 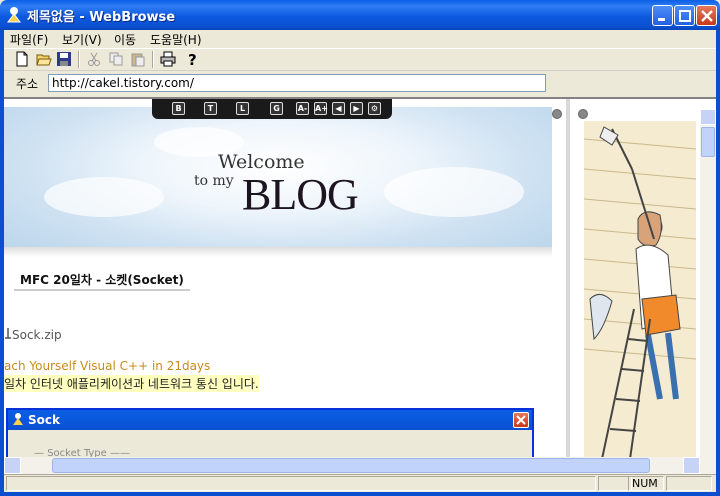 What do you see at coordinates (301, 483) in the screenshot?
I see `status-message-pane` at bounding box center [301, 483].